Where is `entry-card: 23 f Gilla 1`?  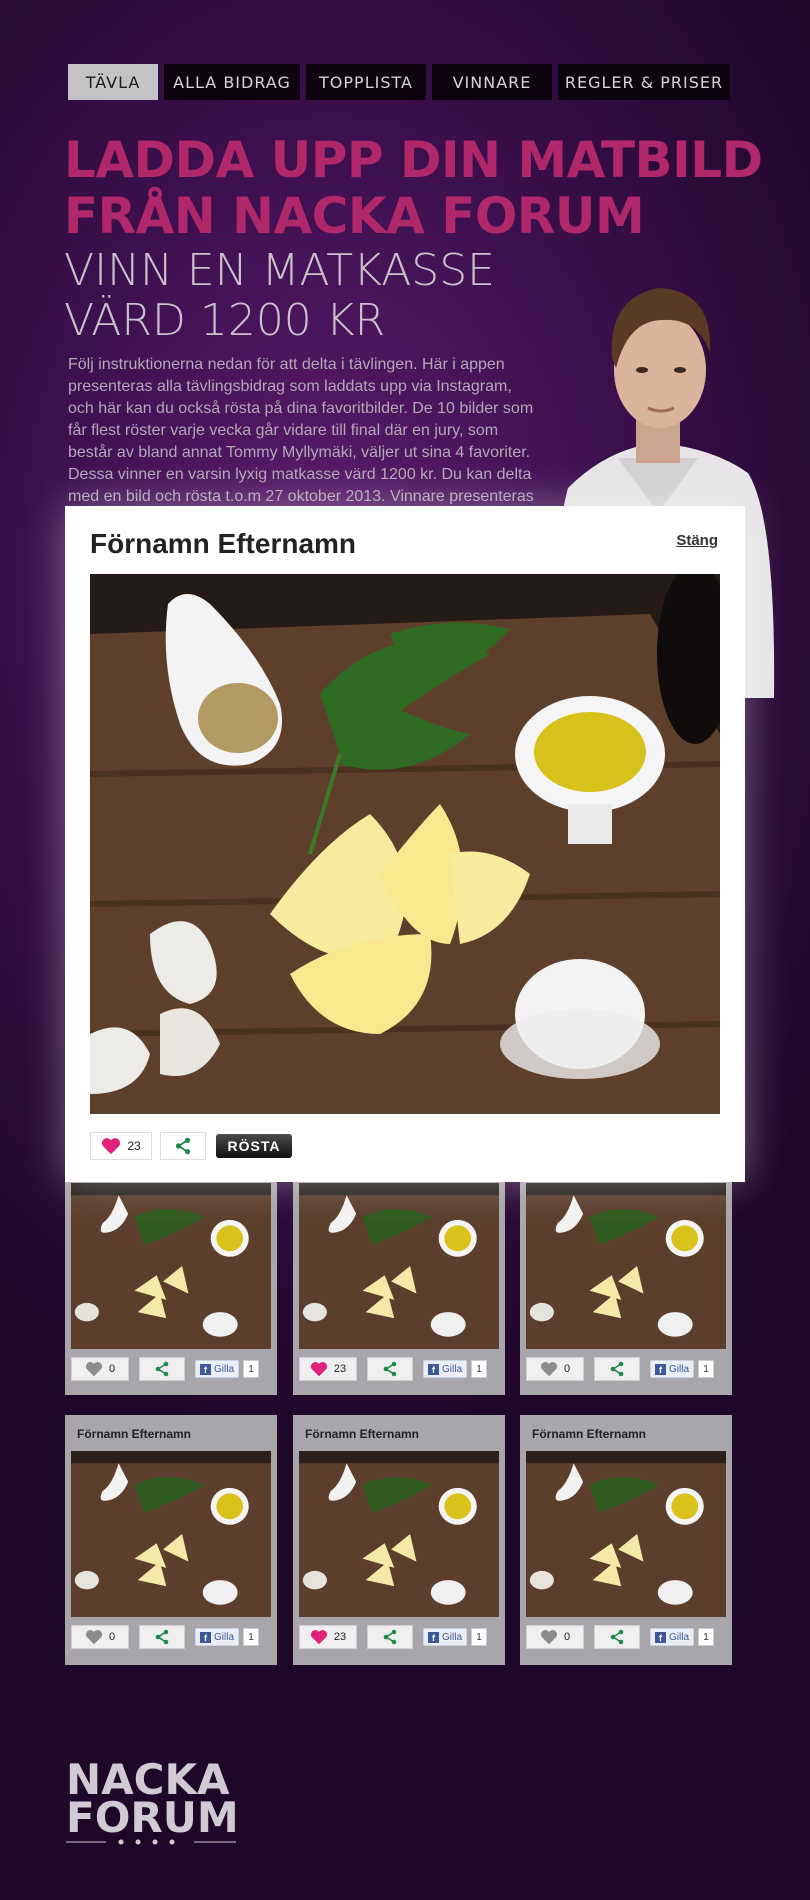 entry-card: 23 f Gilla 1 is located at coordinates (399, 1270).